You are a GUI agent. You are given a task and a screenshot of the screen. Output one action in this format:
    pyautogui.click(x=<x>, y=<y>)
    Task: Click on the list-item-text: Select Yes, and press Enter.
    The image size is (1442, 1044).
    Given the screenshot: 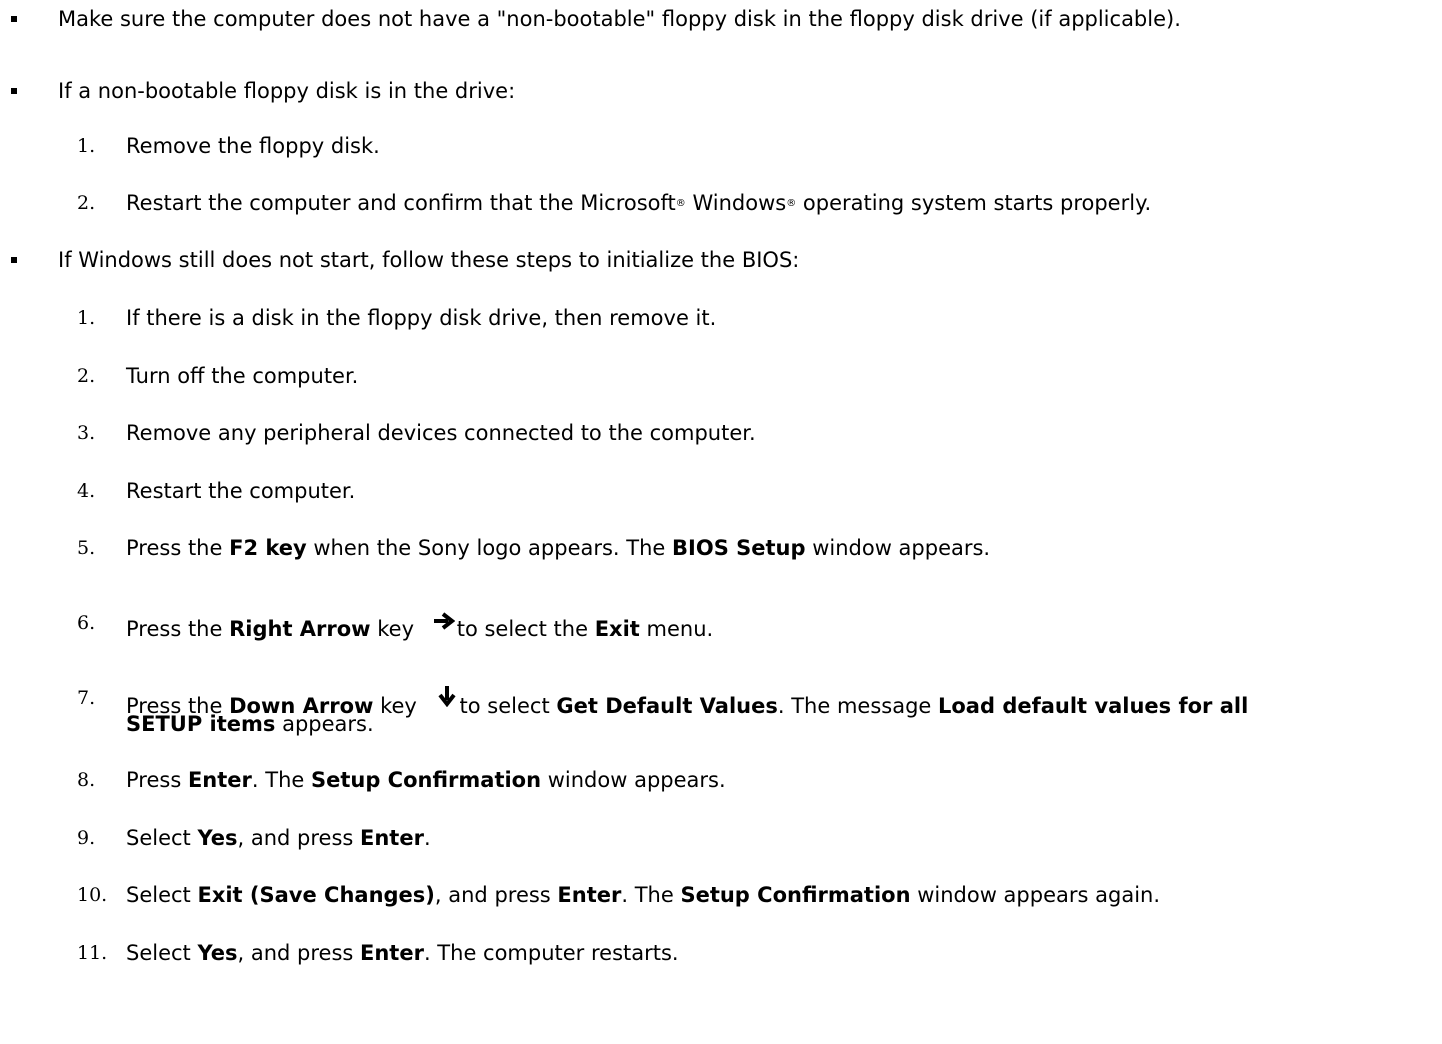 What is the action you would take?
    pyautogui.click(x=278, y=838)
    